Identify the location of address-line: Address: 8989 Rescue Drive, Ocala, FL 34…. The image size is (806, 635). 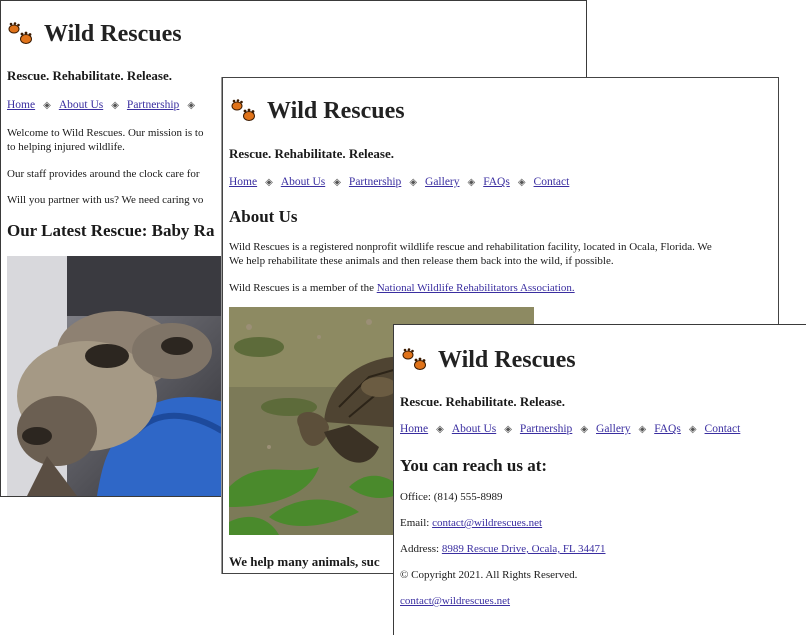
(503, 549).